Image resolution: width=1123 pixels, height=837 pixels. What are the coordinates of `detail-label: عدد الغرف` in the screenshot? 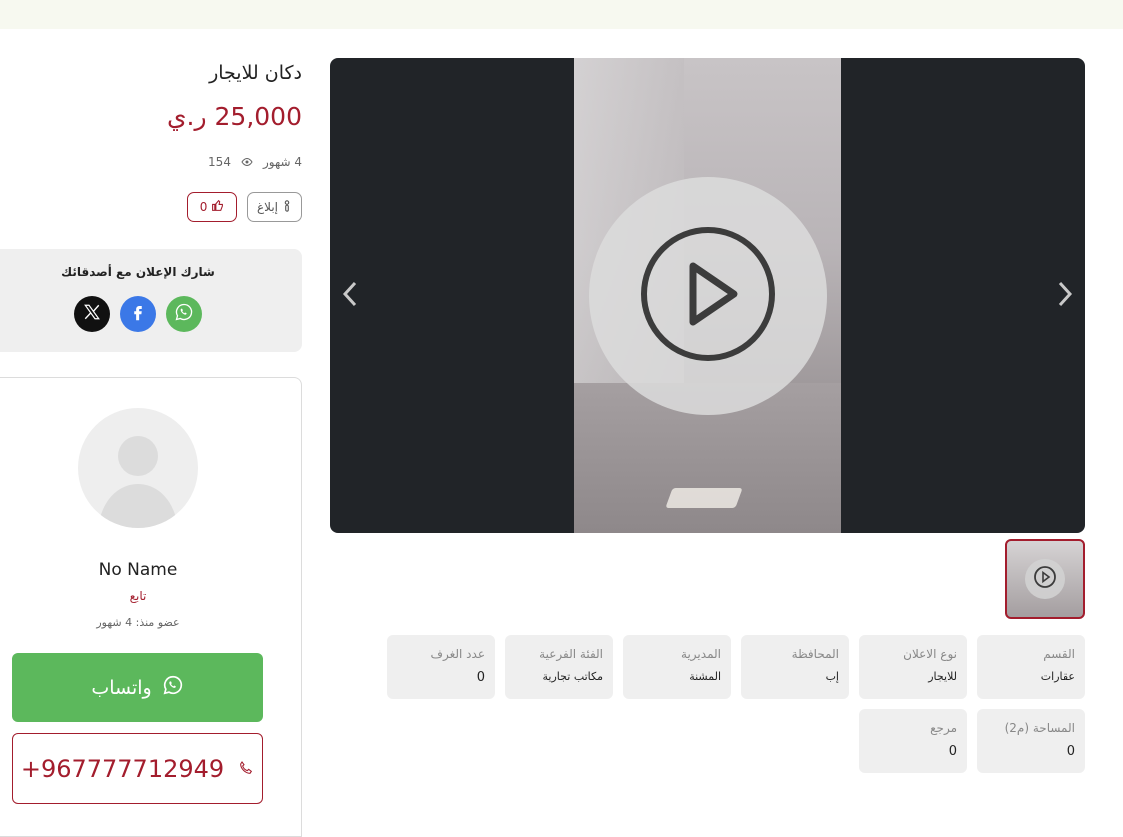 It's located at (457, 654).